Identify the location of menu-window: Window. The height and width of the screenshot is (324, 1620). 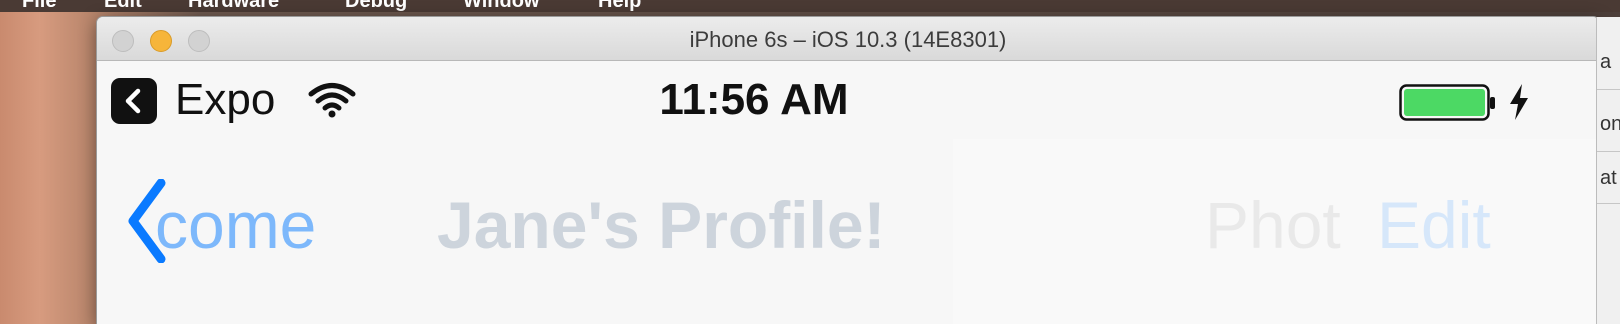
(501, 6).